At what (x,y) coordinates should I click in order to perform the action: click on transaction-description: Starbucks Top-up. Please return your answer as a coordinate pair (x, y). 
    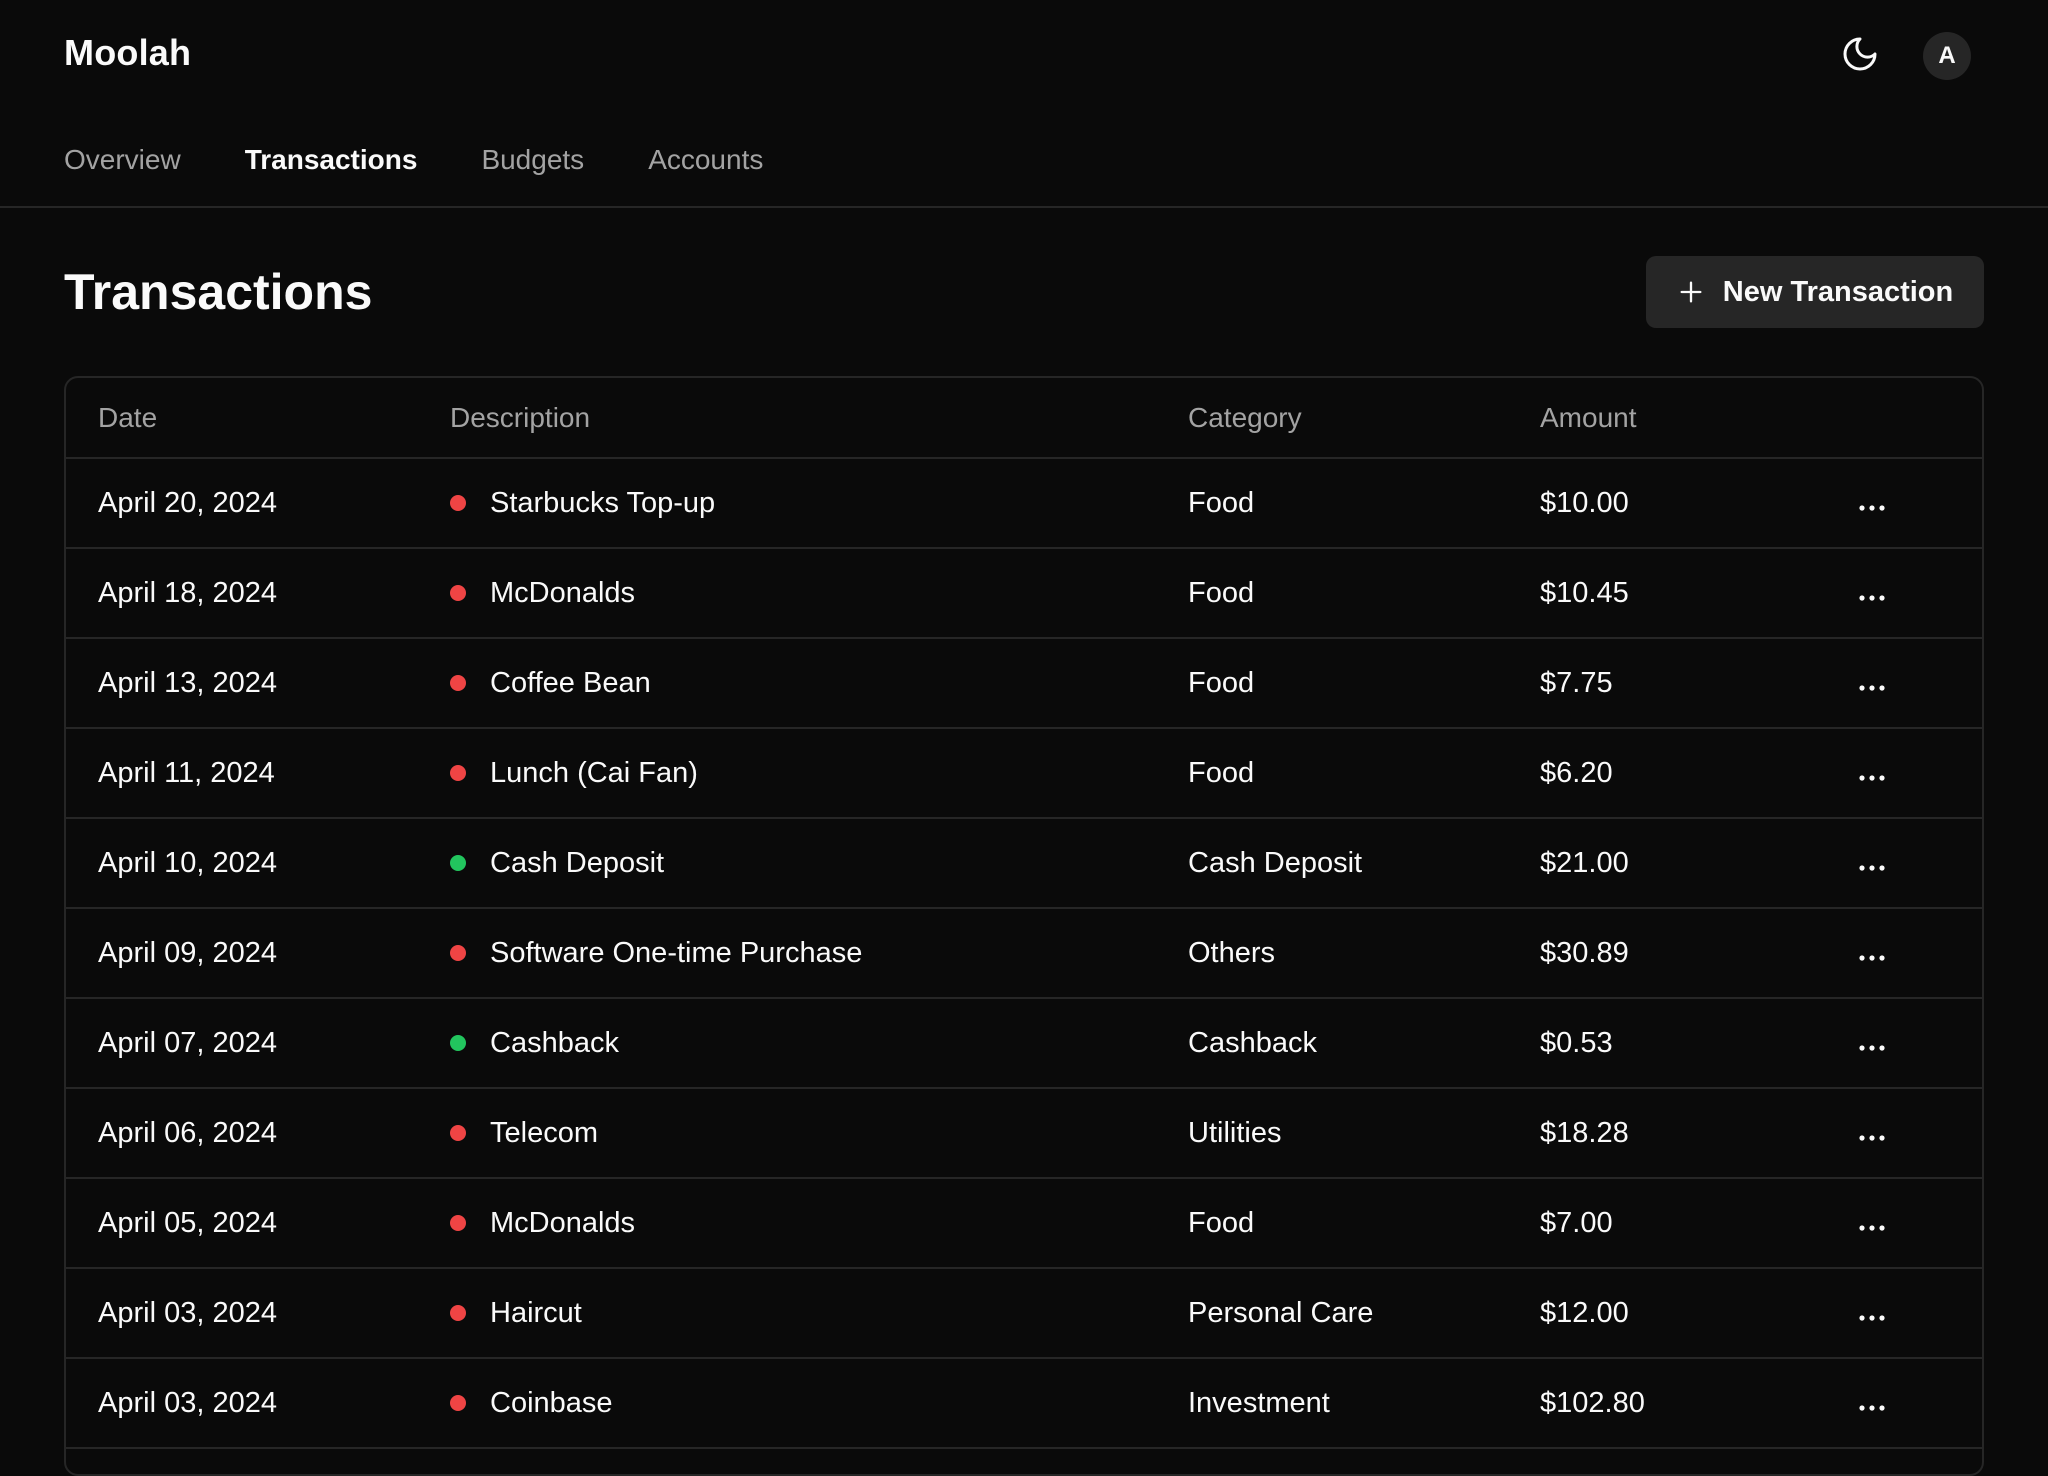
    Looking at the image, I should click on (603, 502).